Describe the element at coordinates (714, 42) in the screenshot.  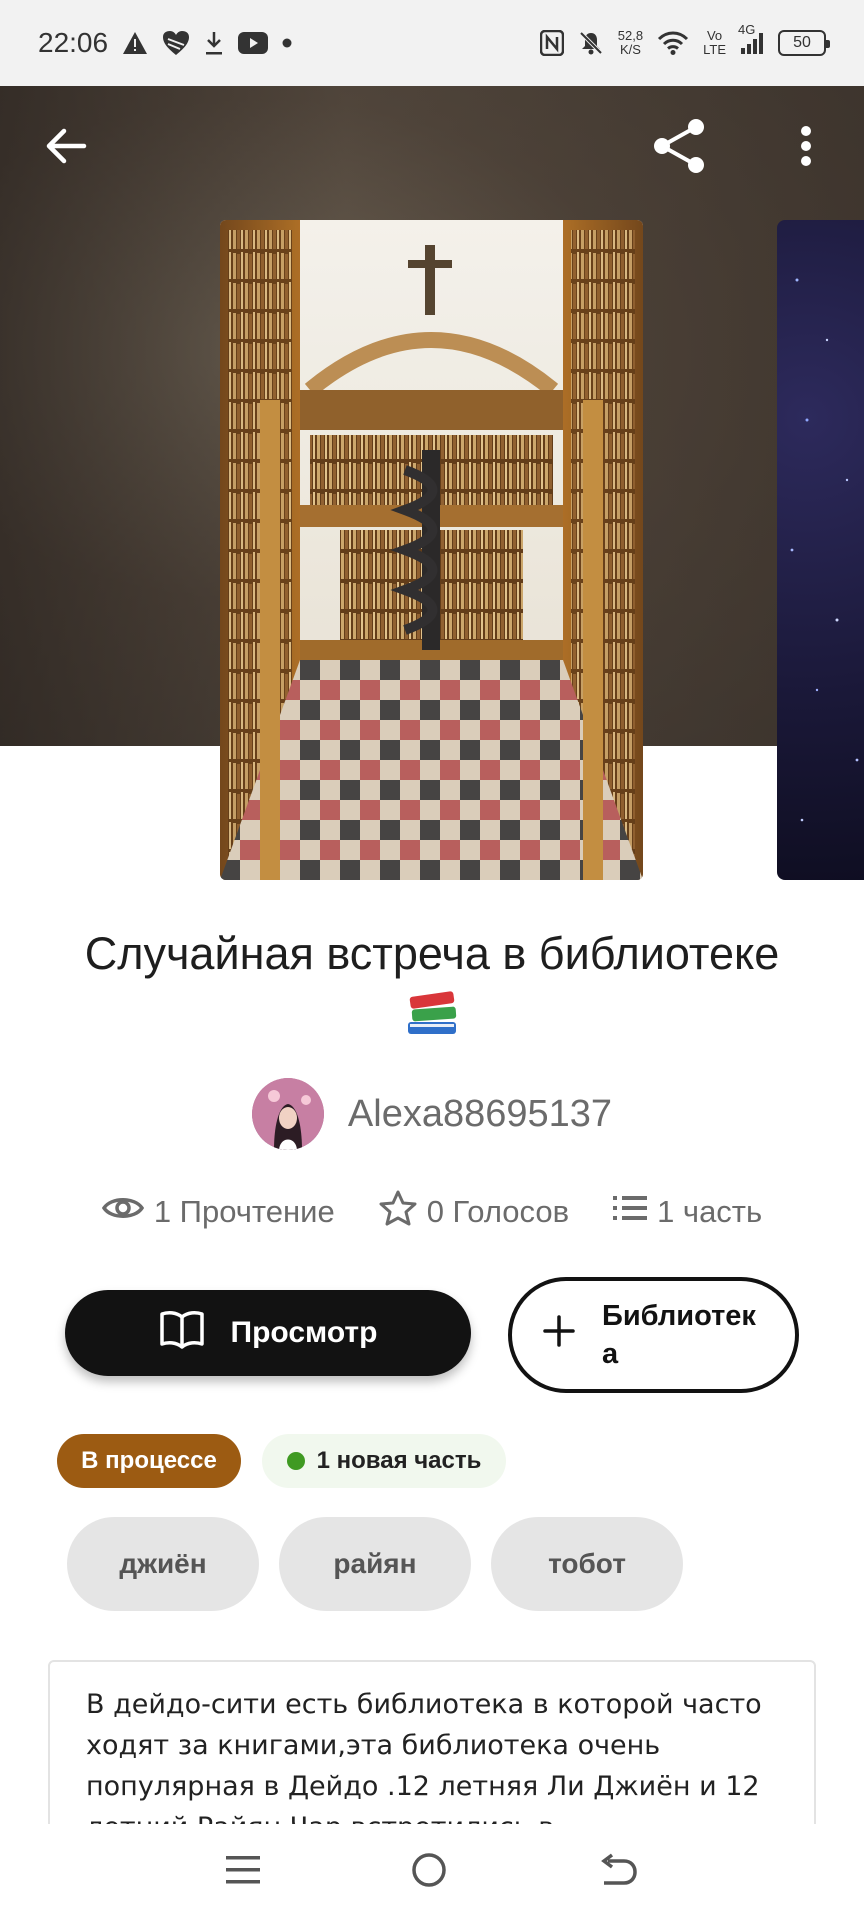
I see `volte-indicator: Vo LTE` at that location.